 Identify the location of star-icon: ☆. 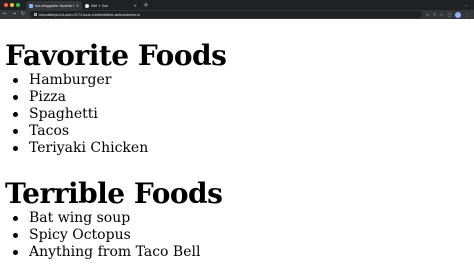
(441, 14).